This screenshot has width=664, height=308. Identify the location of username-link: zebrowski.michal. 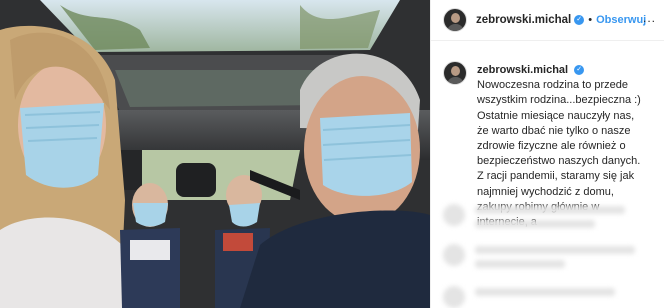
(523, 20).